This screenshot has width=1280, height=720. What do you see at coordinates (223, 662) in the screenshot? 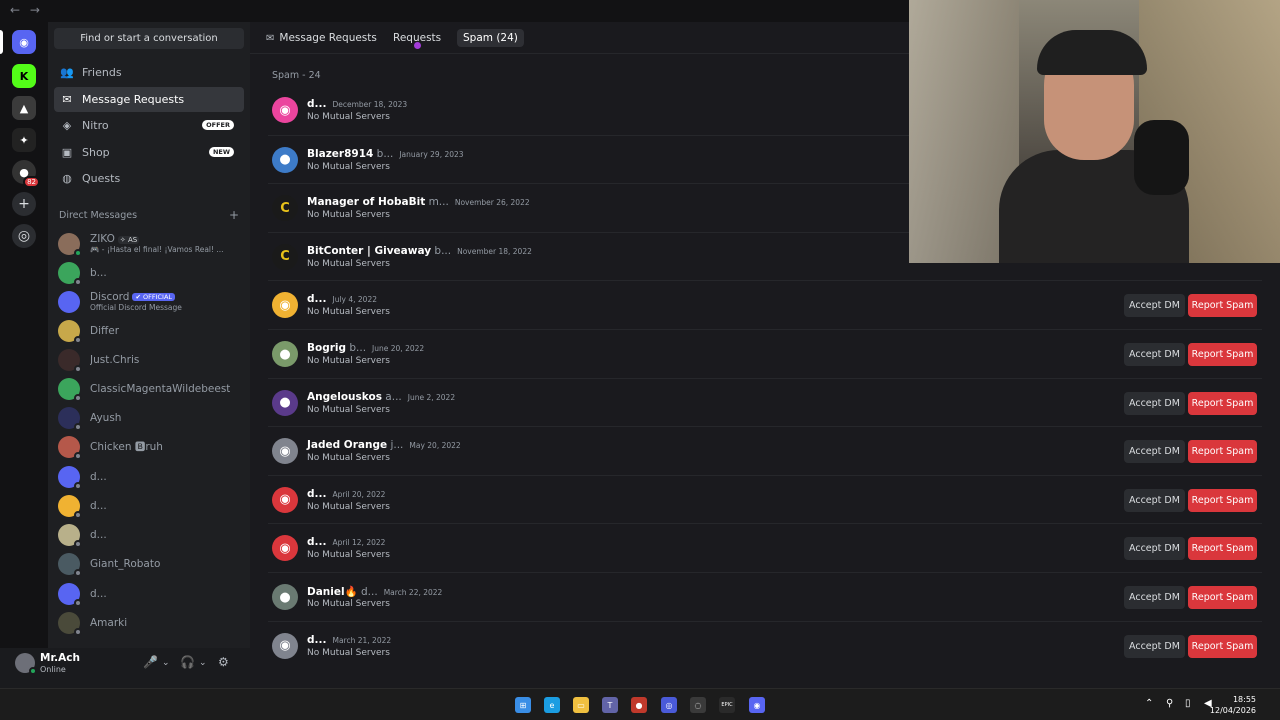
I see `settings-gear-icon: ⚙` at bounding box center [223, 662].